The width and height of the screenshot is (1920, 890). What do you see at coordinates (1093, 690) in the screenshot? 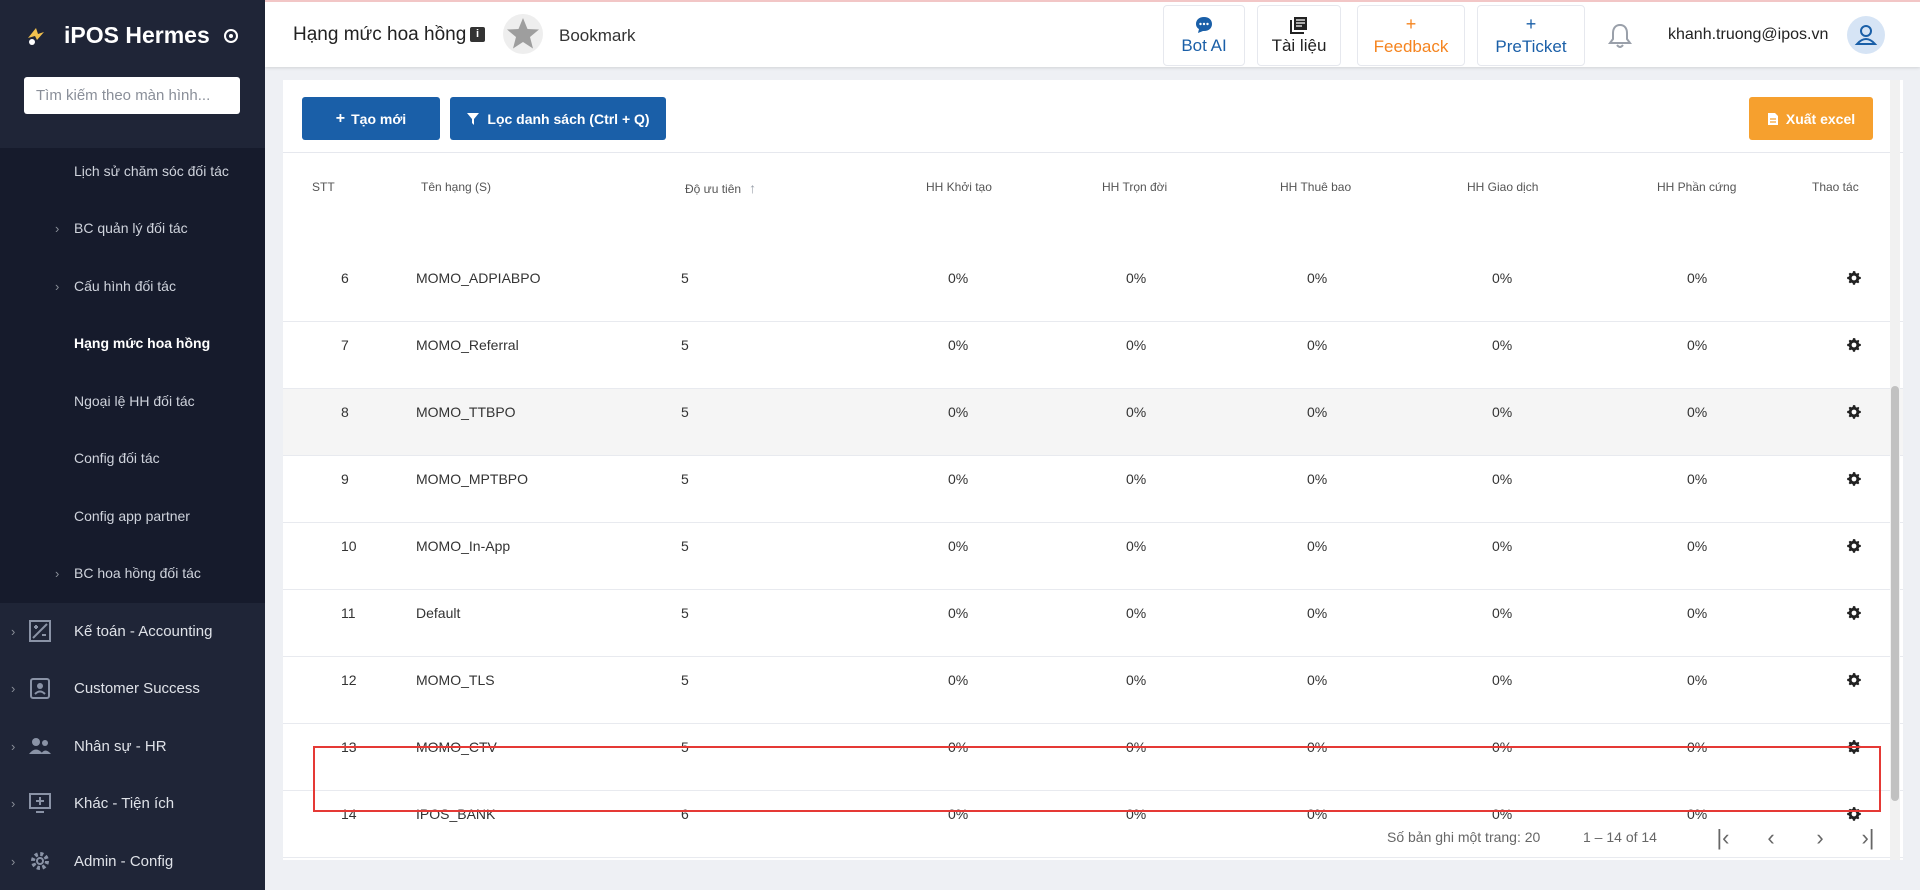
I see `table-row: 12 MOMO_TLS 5 0% 0% 0% 0% 0%` at bounding box center [1093, 690].